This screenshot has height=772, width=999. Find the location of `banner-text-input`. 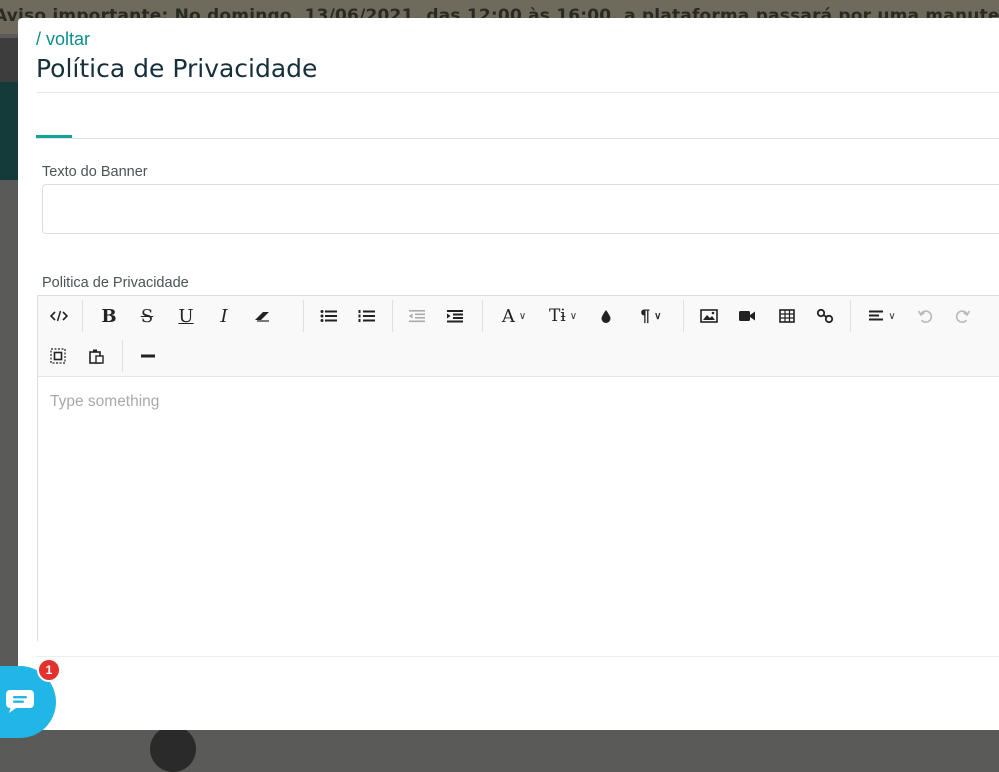

banner-text-input is located at coordinates (520, 209).